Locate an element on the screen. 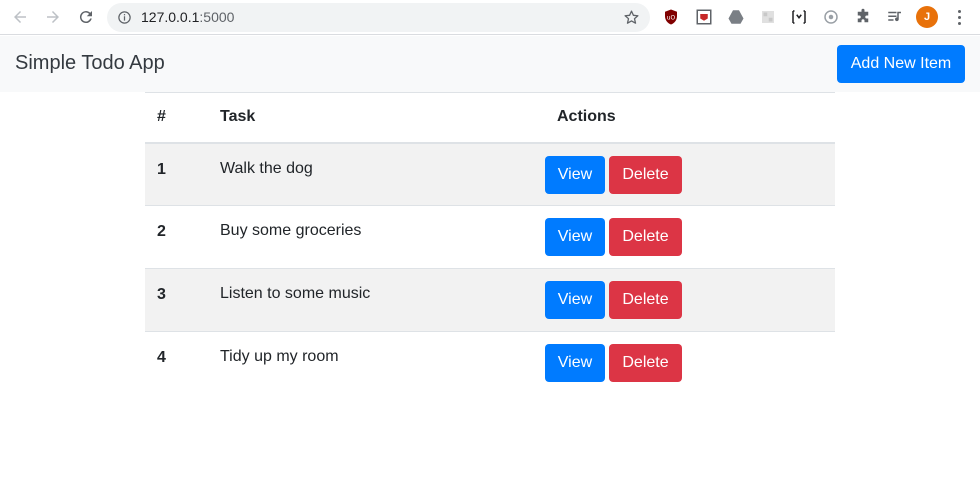 The width and height of the screenshot is (980, 485). table-row: 3 Listen to some music View Delete is located at coordinates (490, 300).